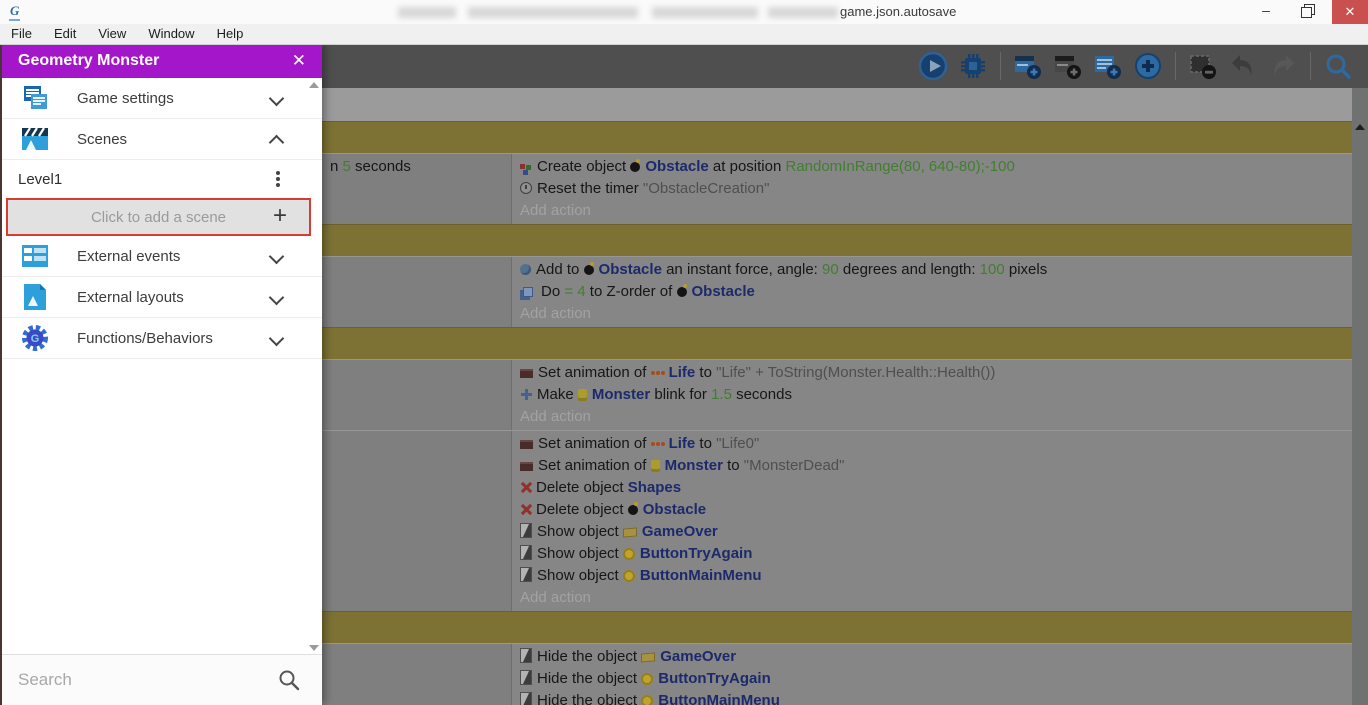 The height and width of the screenshot is (705, 1368). I want to click on menu-edit: Edit, so click(65, 34).